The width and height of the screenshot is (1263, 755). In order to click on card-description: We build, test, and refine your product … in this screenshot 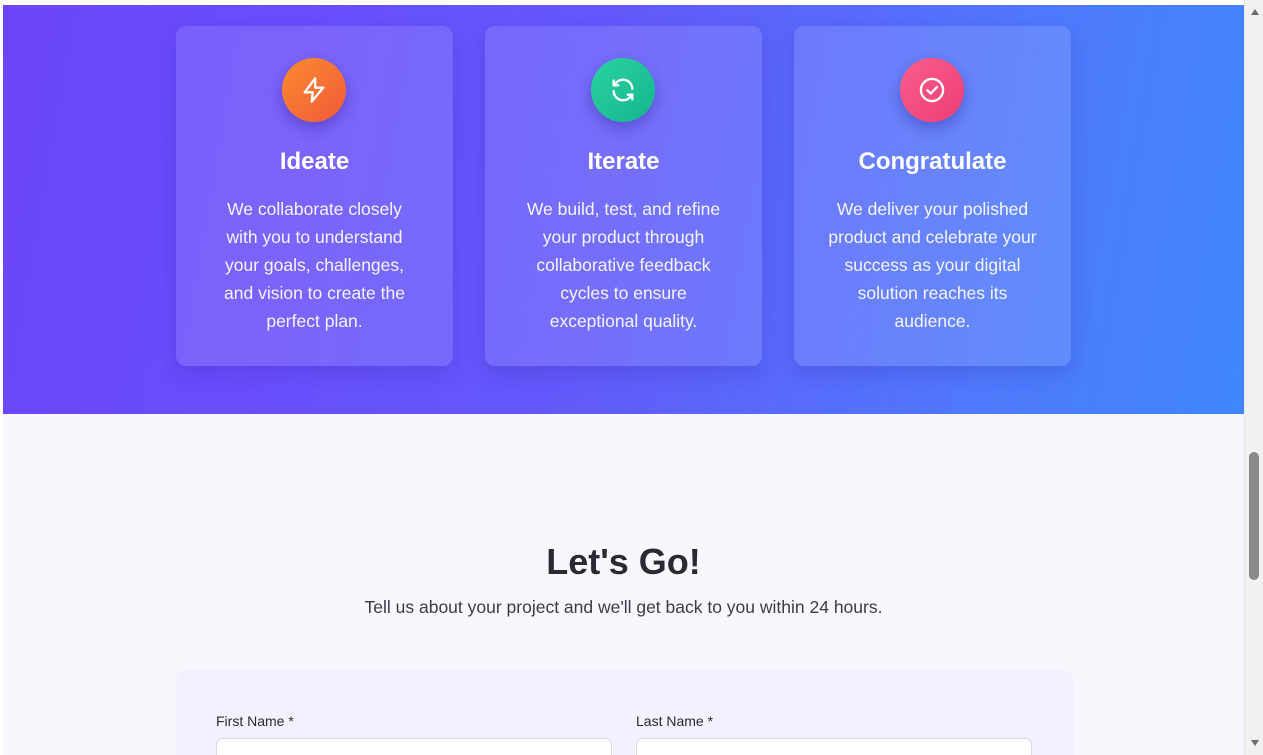, I will do `click(623, 265)`.